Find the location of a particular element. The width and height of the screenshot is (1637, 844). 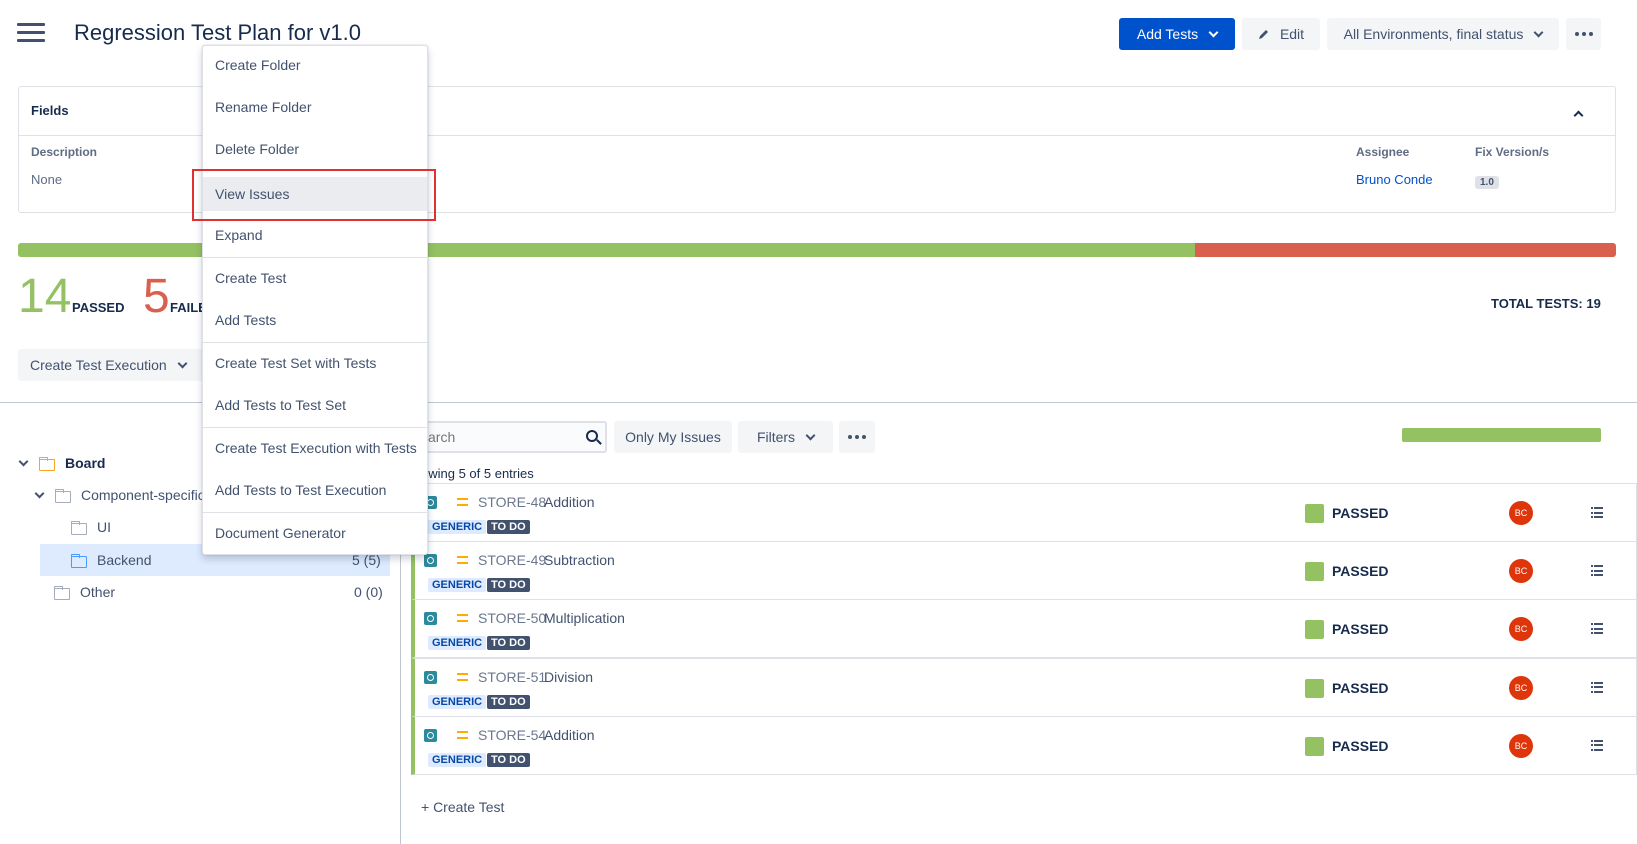

pencil-icon is located at coordinates (1263, 34).